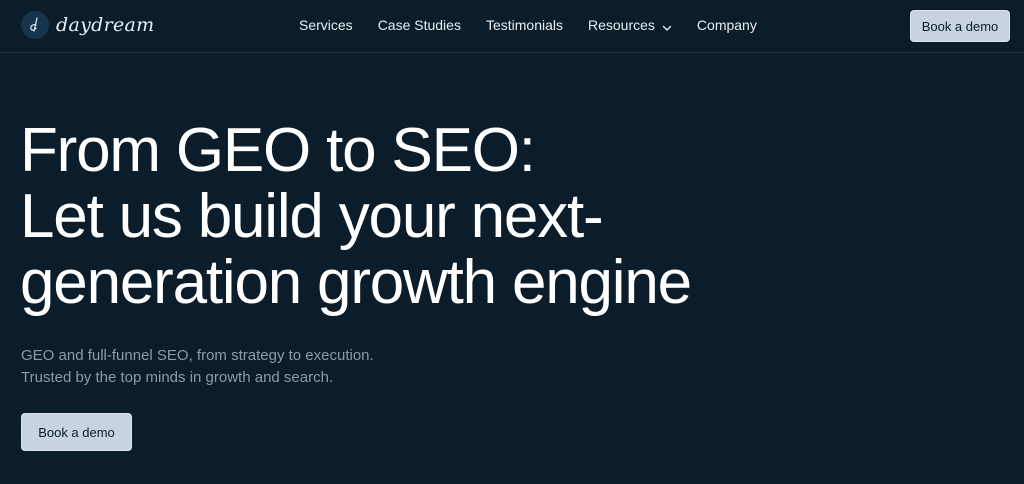 Image resolution: width=1024 pixels, height=484 pixels. Describe the element at coordinates (312, 216) in the screenshot. I see `hero-title-line-2: Let us build your next-` at that location.